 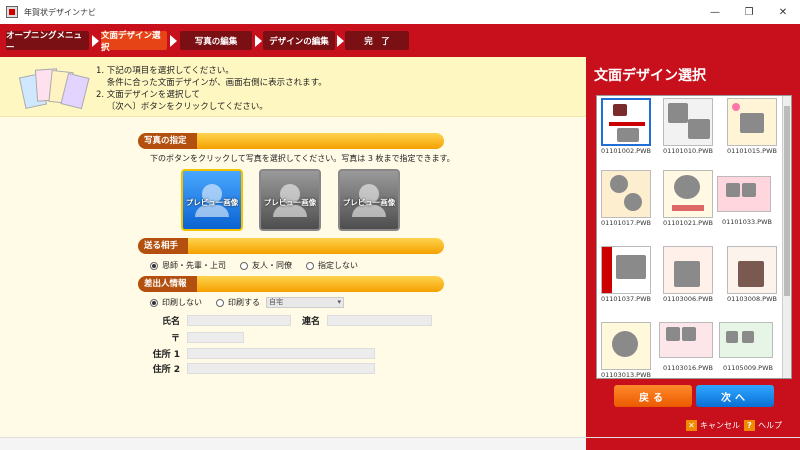 I want to click on back-button: 戻る, so click(x=653, y=396).